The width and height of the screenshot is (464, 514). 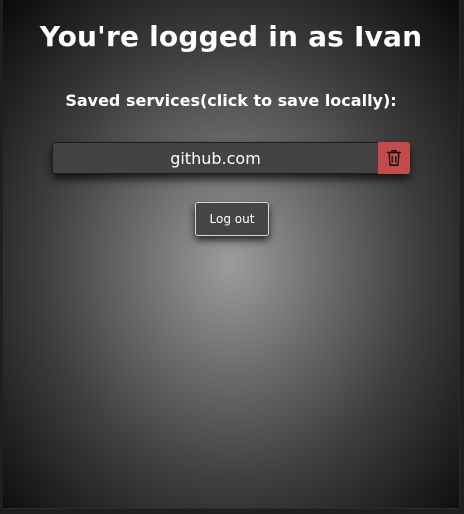 I want to click on saved-services-heading: Saved services(click to save locally):, so click(x=231, y=100).